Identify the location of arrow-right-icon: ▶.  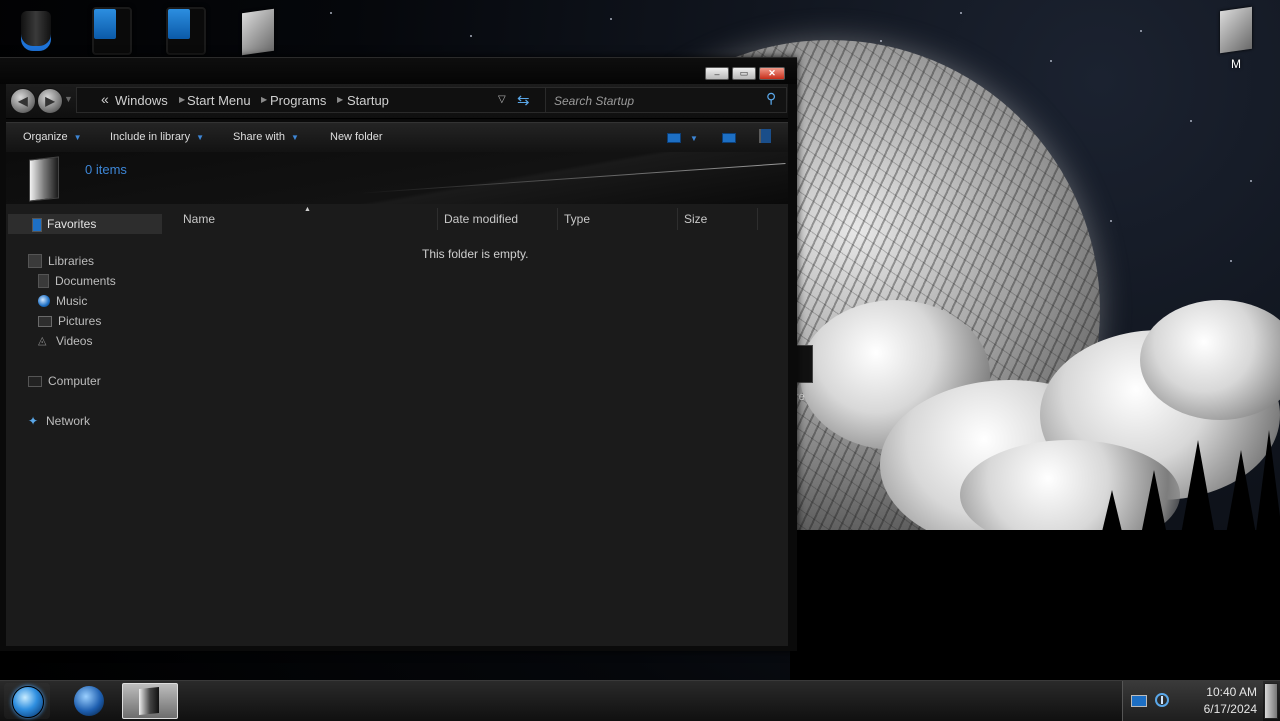
(50, 101).